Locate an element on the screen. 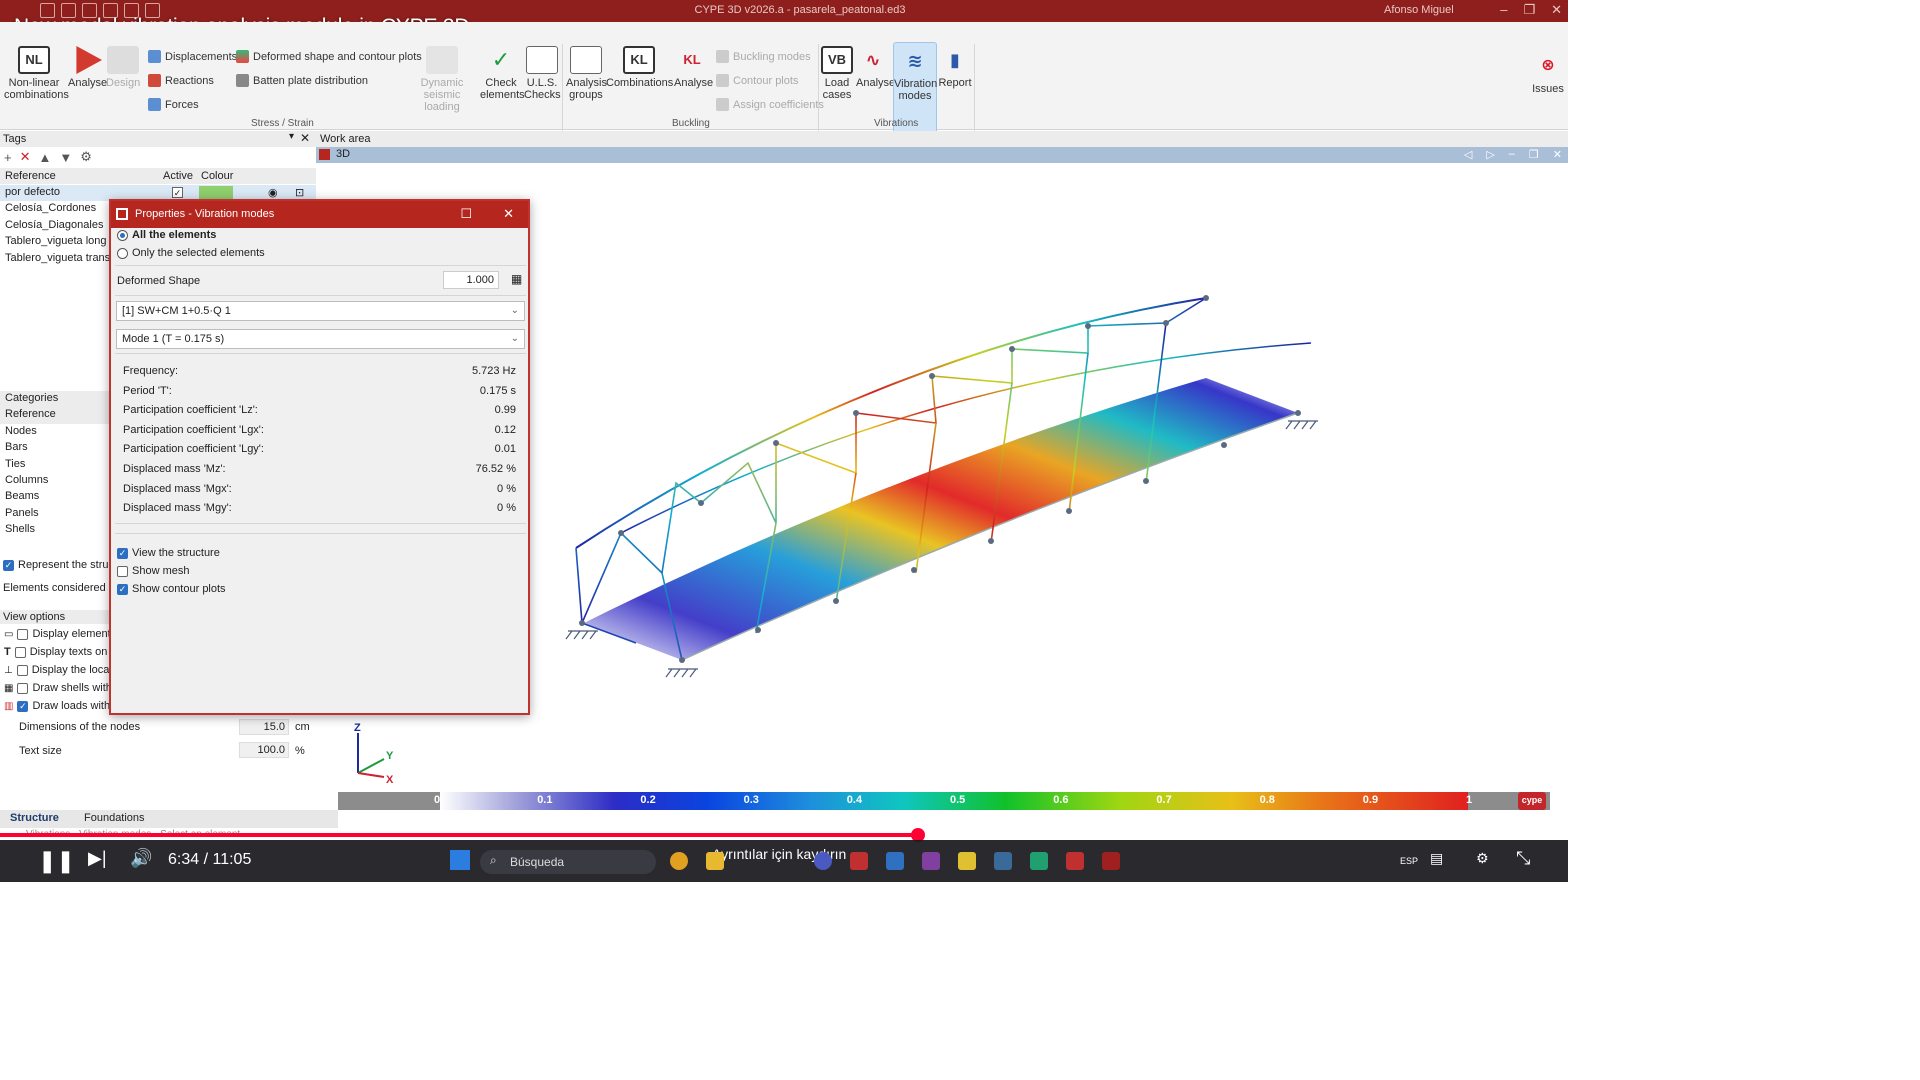 This screenshot has width=1920, height=1080. displacements-button: Displacements is located at coordinates (192, 56).